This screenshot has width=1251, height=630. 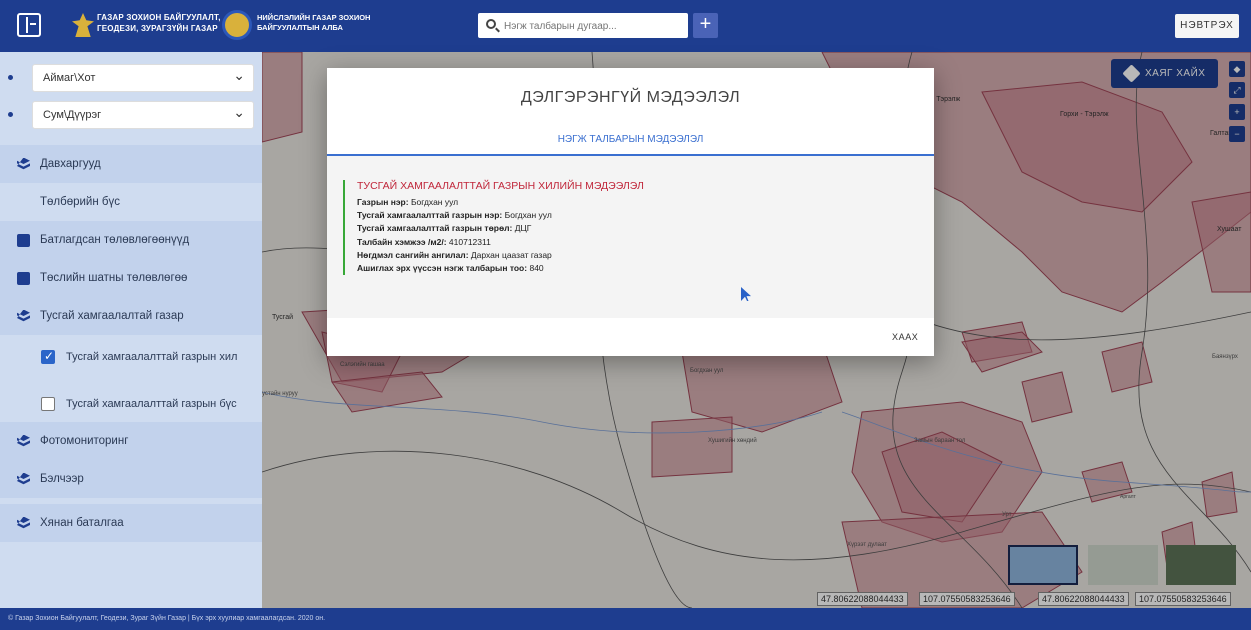 What do you see at coordinates (523, 228) in the screenshot?
I see `info-value: ДЦГ` at bounding box center [523, 228].